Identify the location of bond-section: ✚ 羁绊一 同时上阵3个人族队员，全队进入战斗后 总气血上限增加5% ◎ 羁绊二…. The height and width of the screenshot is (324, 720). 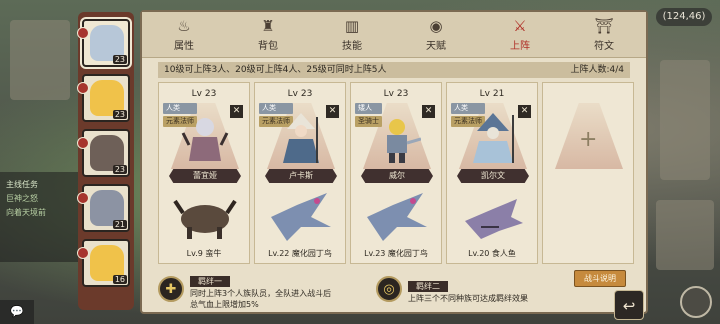
(394, 289).